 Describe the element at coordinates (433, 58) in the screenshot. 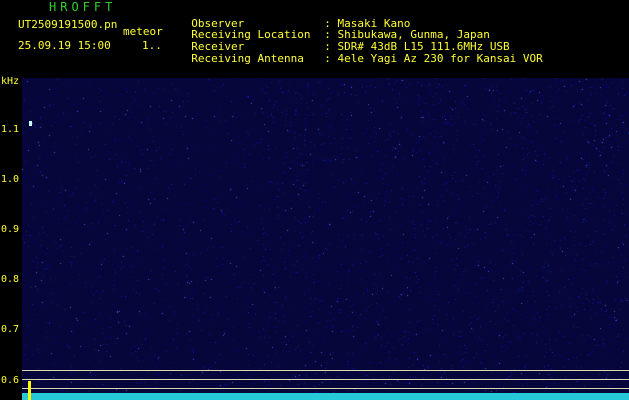

I see `info-value: : 4ele Yagi Az 230 for Kansai VOR` at that location.